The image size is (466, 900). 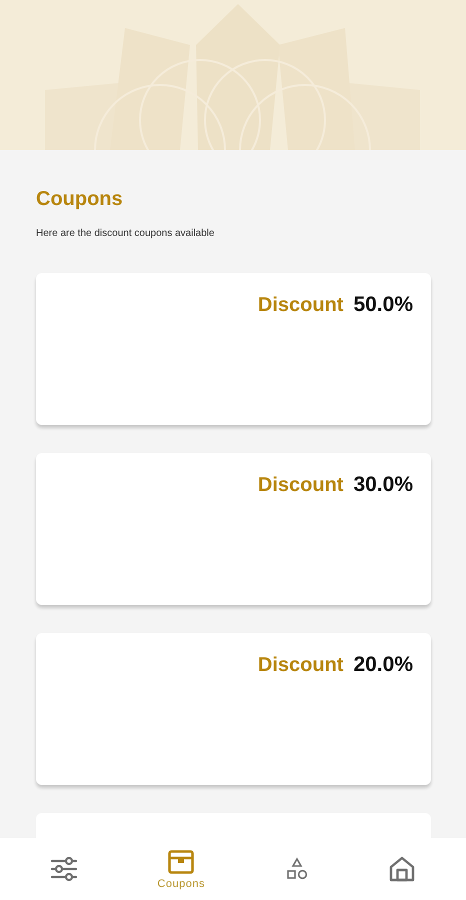 What do you see at coordinates (181, 861) in the screenshot?
I see `box-icon` at bounding box center [181, 861].